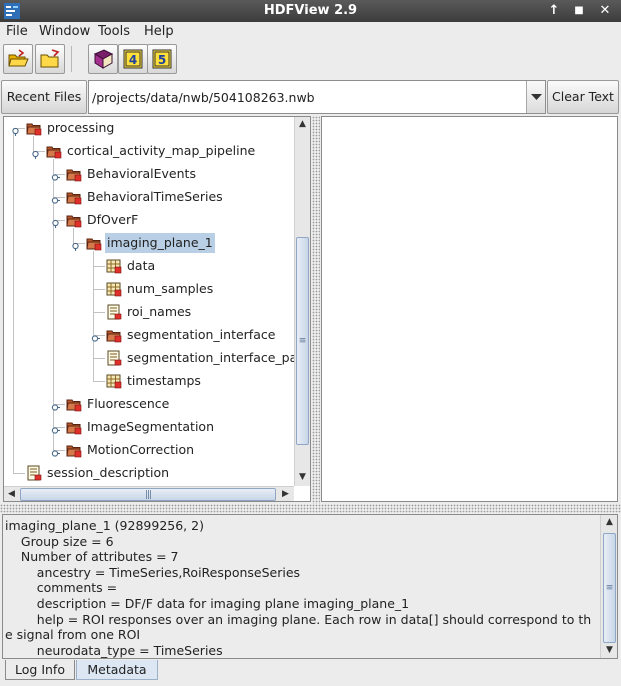 The height and width of the screenshot is (686, 621). What do you see at coordinates (583, 97) in the screenshot?
I see `clear-text-button: Clear Text` at bounding box center [583, 97].